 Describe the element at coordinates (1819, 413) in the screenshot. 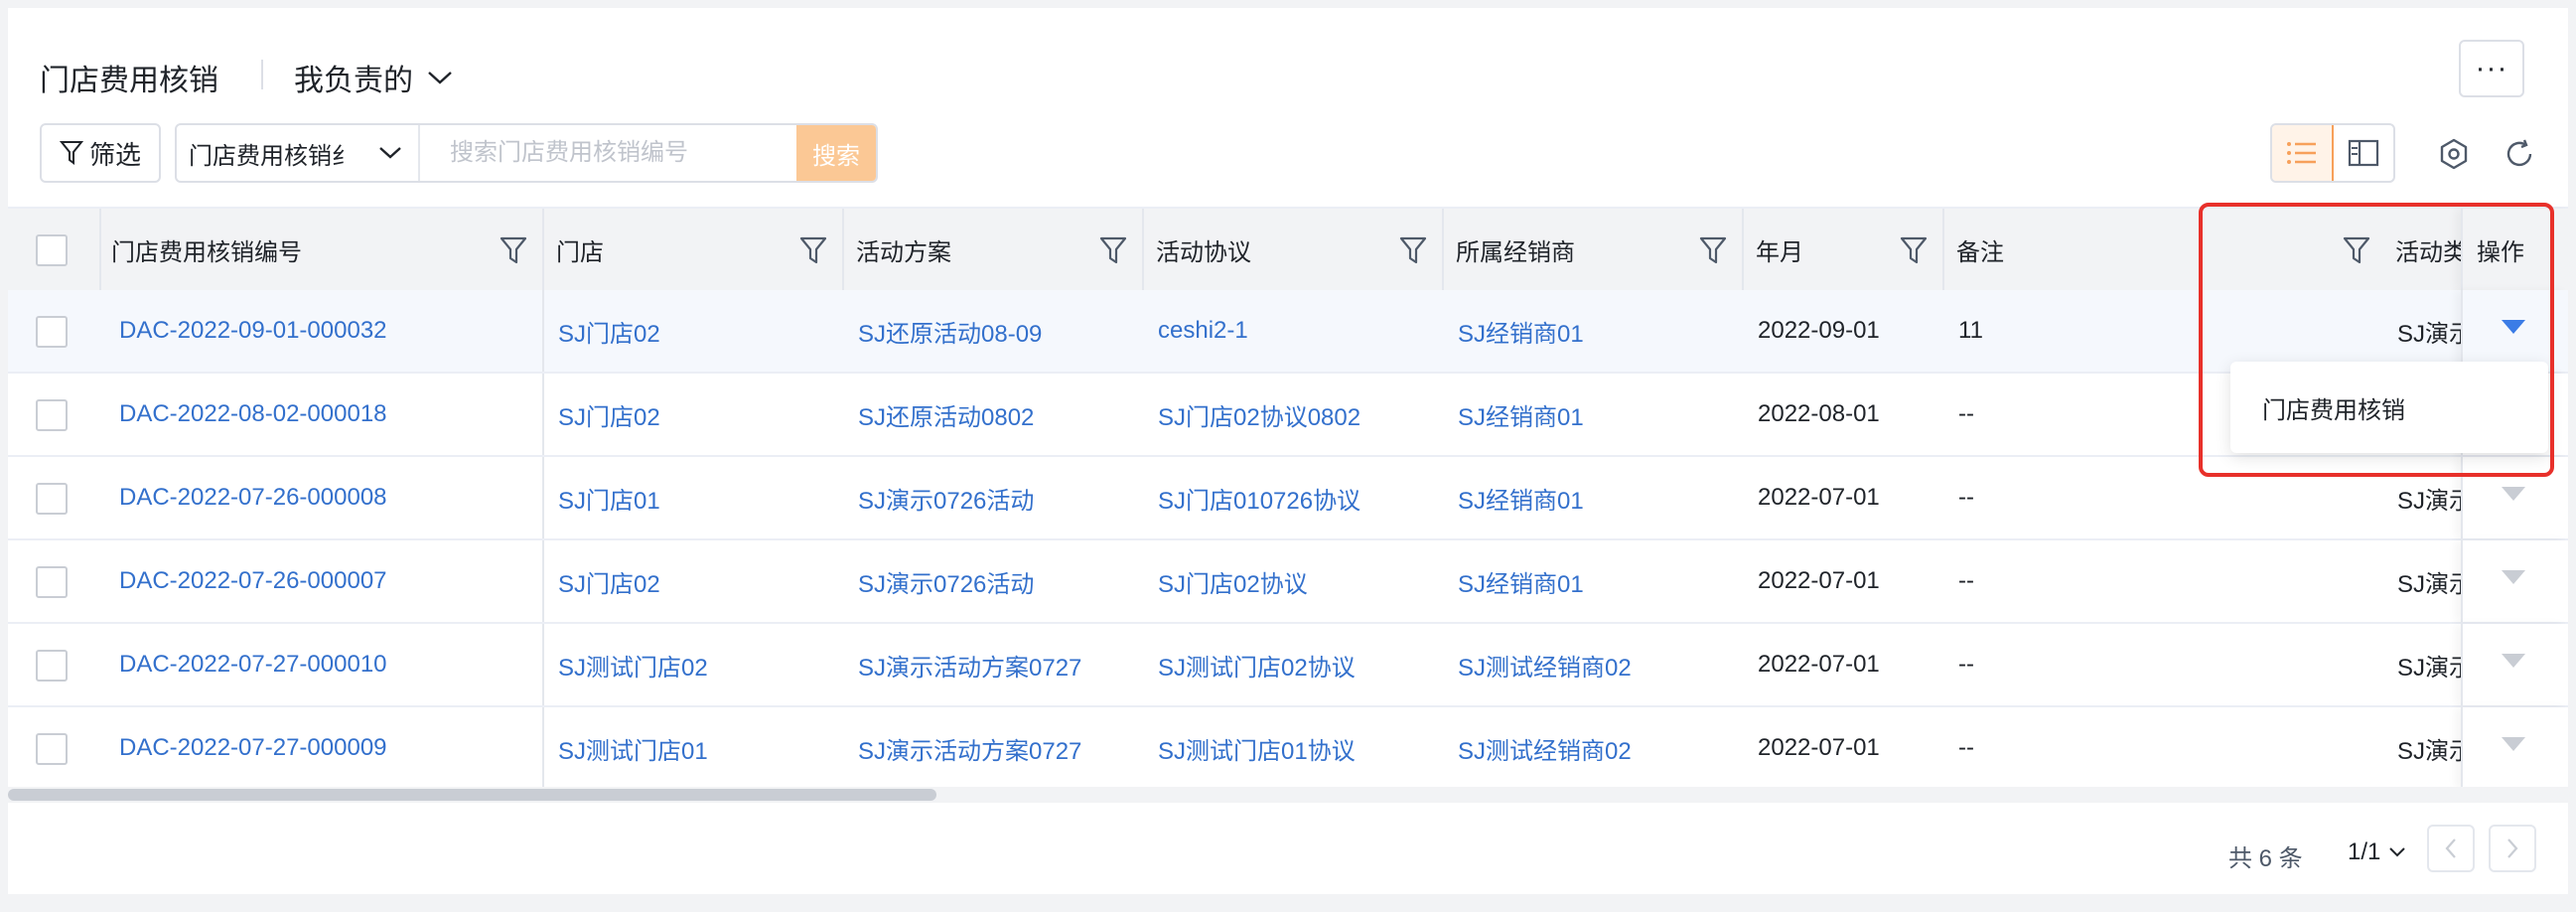

I see `cell-month: 2022-08-01` at that location.